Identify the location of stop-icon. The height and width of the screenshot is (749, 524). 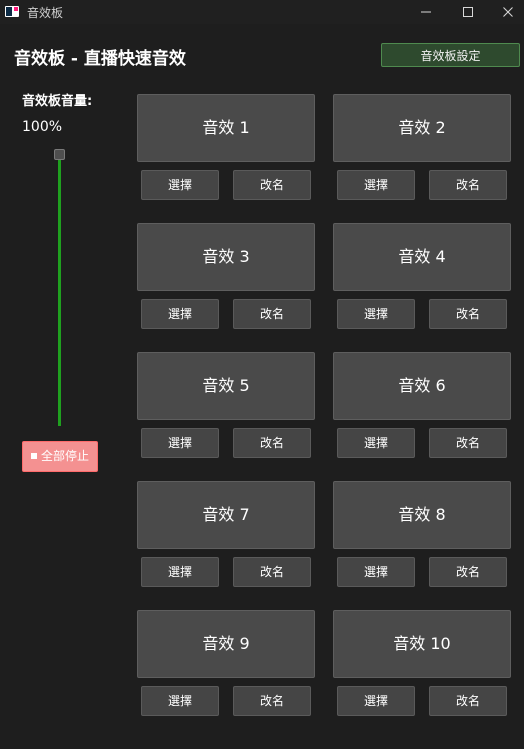
(33, 456).